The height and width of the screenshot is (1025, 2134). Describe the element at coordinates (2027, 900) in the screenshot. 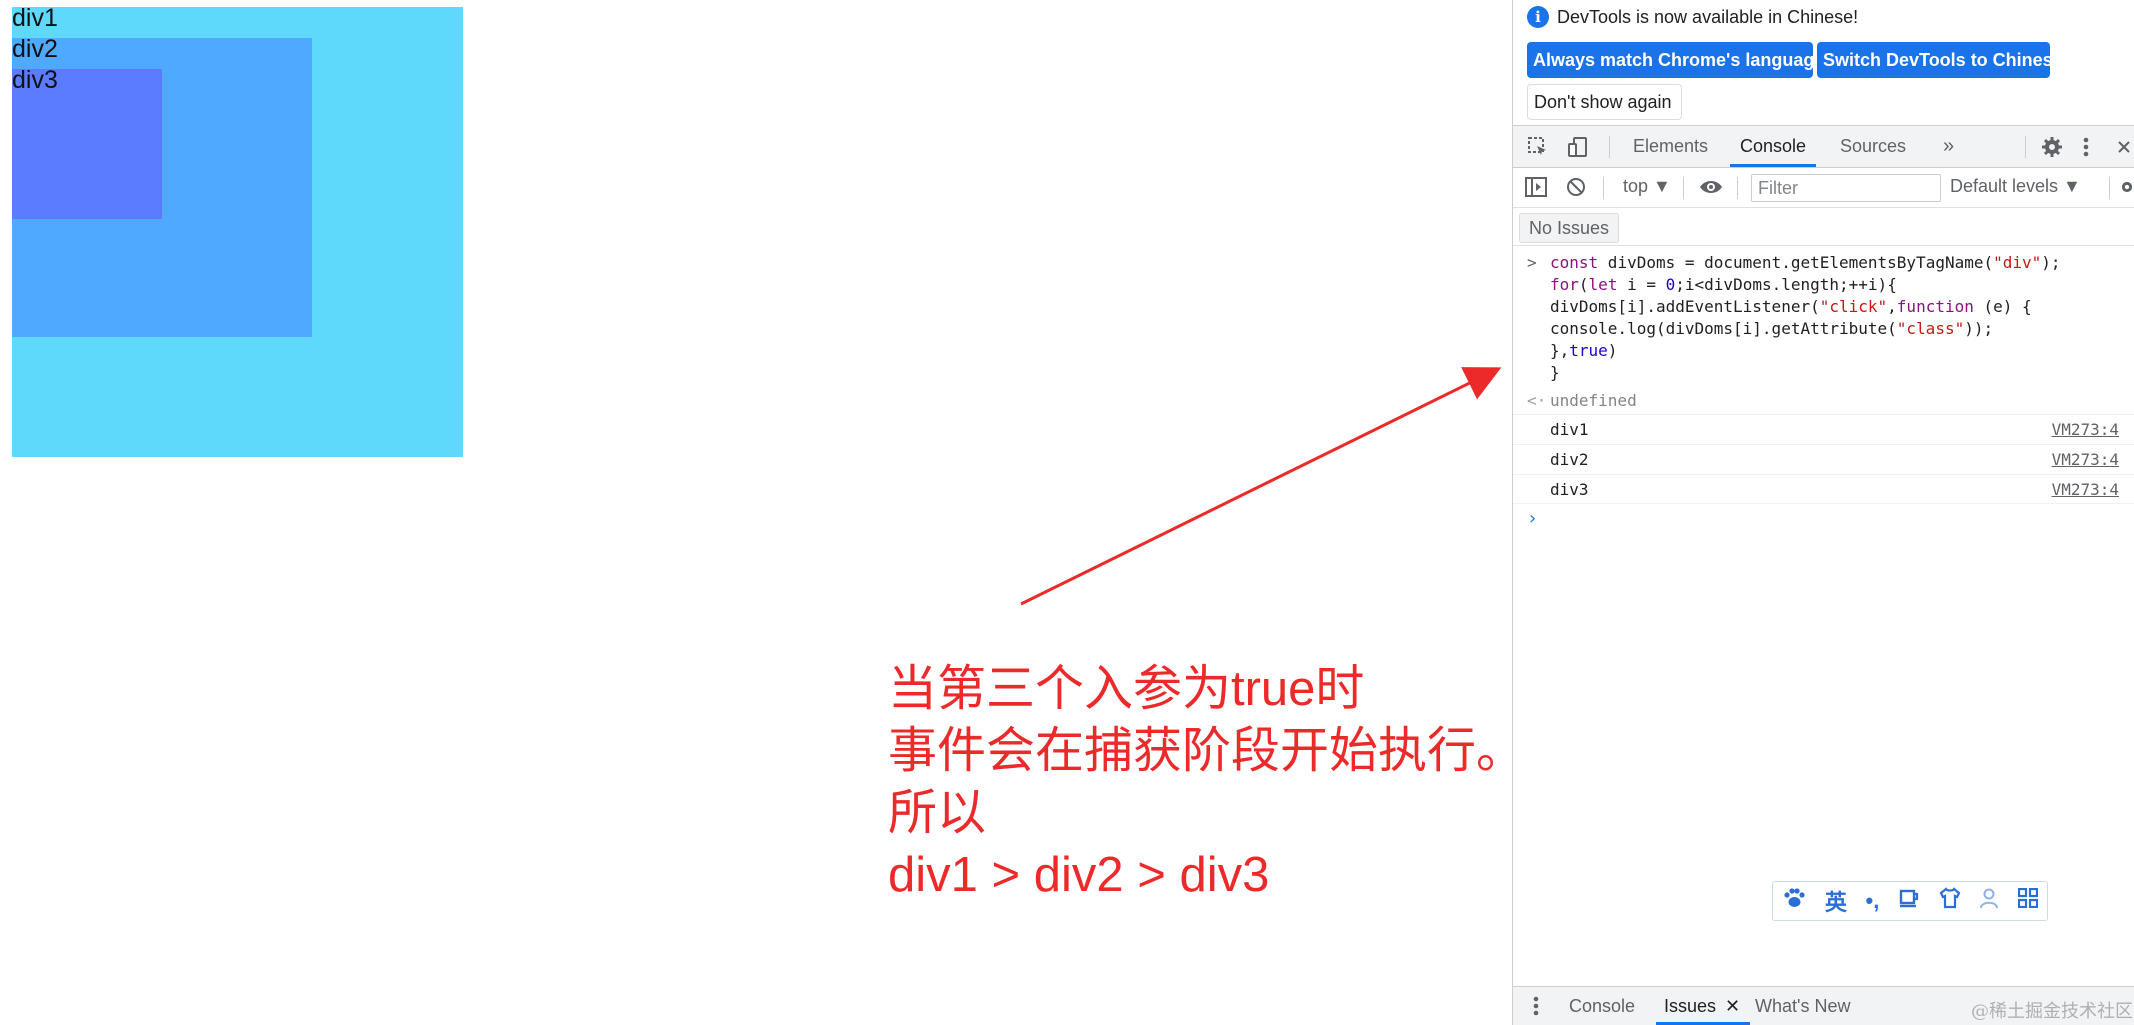

I see `grid-icon` at that location.